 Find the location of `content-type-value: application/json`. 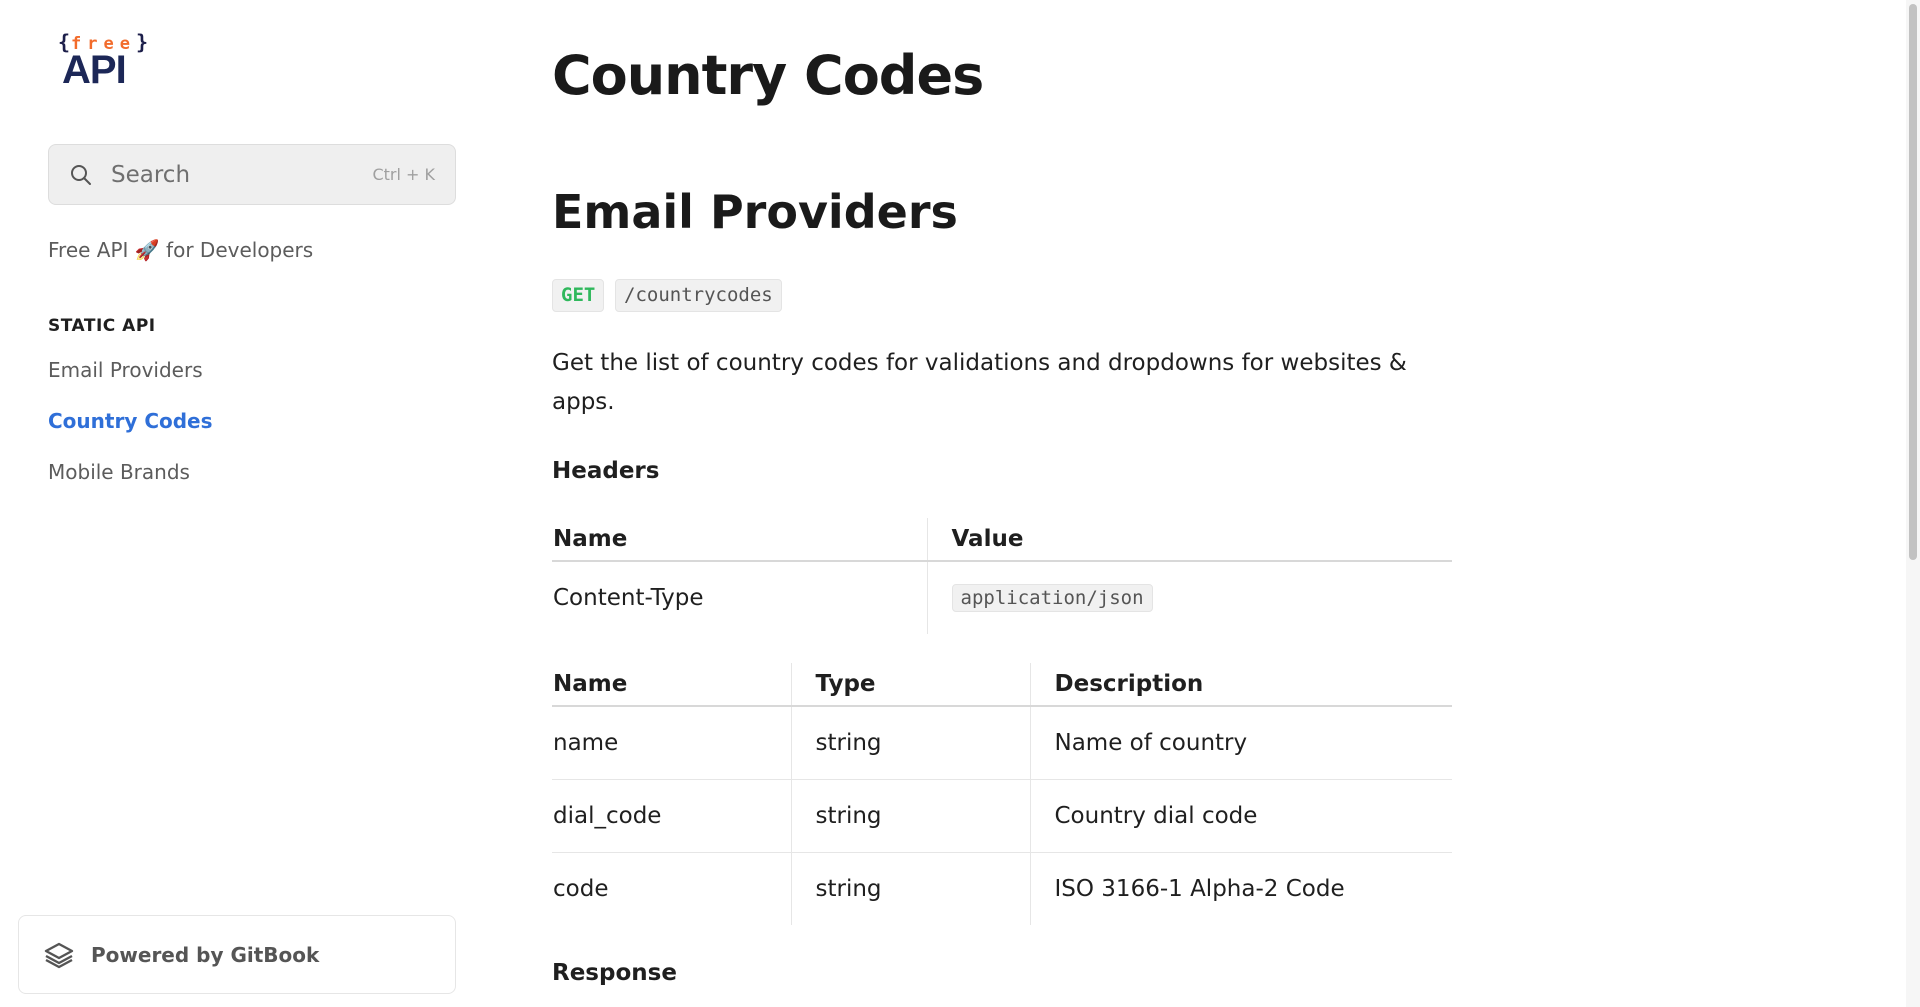

content-type-value: application/json is located at coordinates (1052, 598).